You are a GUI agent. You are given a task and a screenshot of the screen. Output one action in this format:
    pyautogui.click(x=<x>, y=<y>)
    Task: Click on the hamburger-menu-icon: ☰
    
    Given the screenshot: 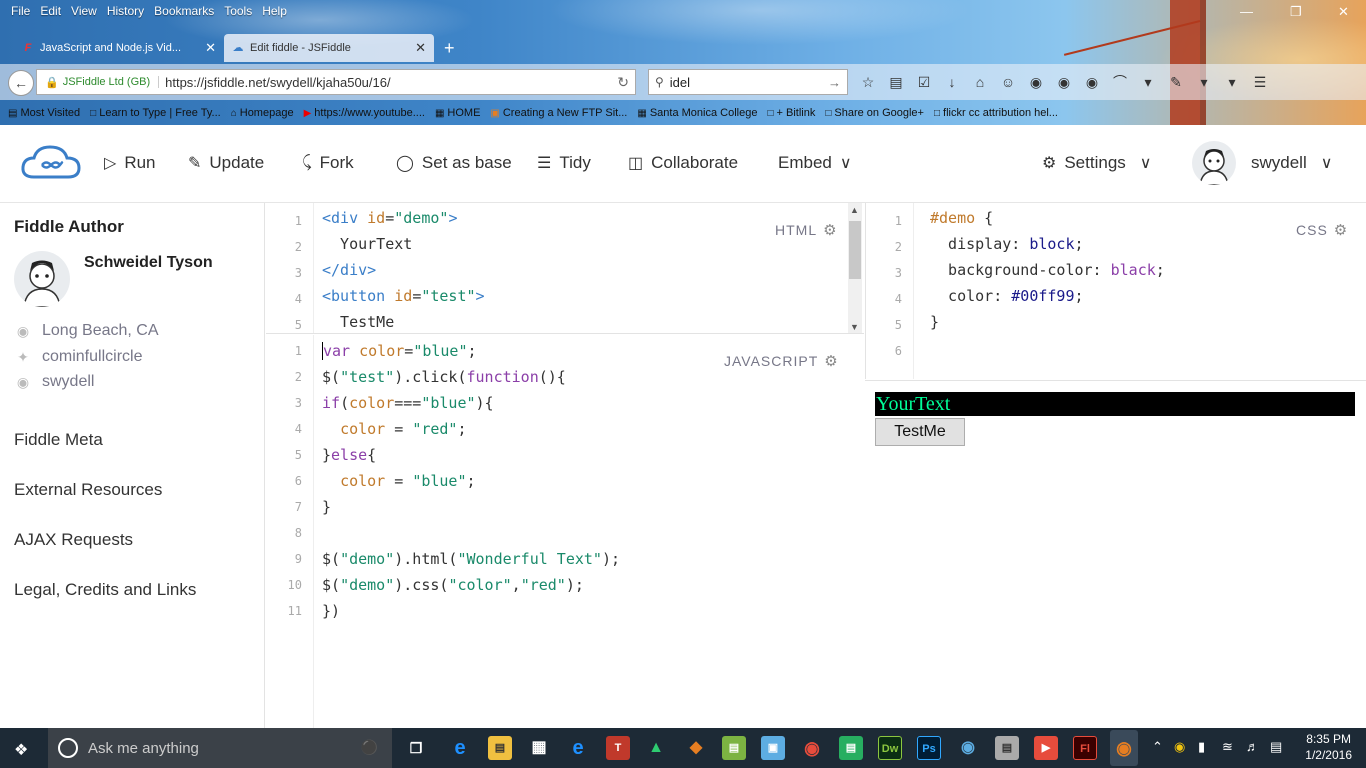 What is the action you would take?
    pyautogui.click(x=1260, y=82)
    